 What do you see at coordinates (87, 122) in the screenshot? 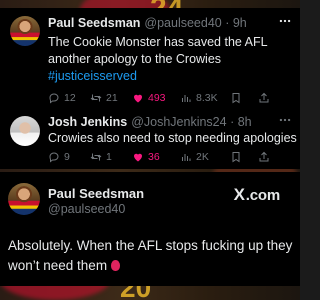
I see `author-name: Josh Jenkins` at bounding box center [87, 122].